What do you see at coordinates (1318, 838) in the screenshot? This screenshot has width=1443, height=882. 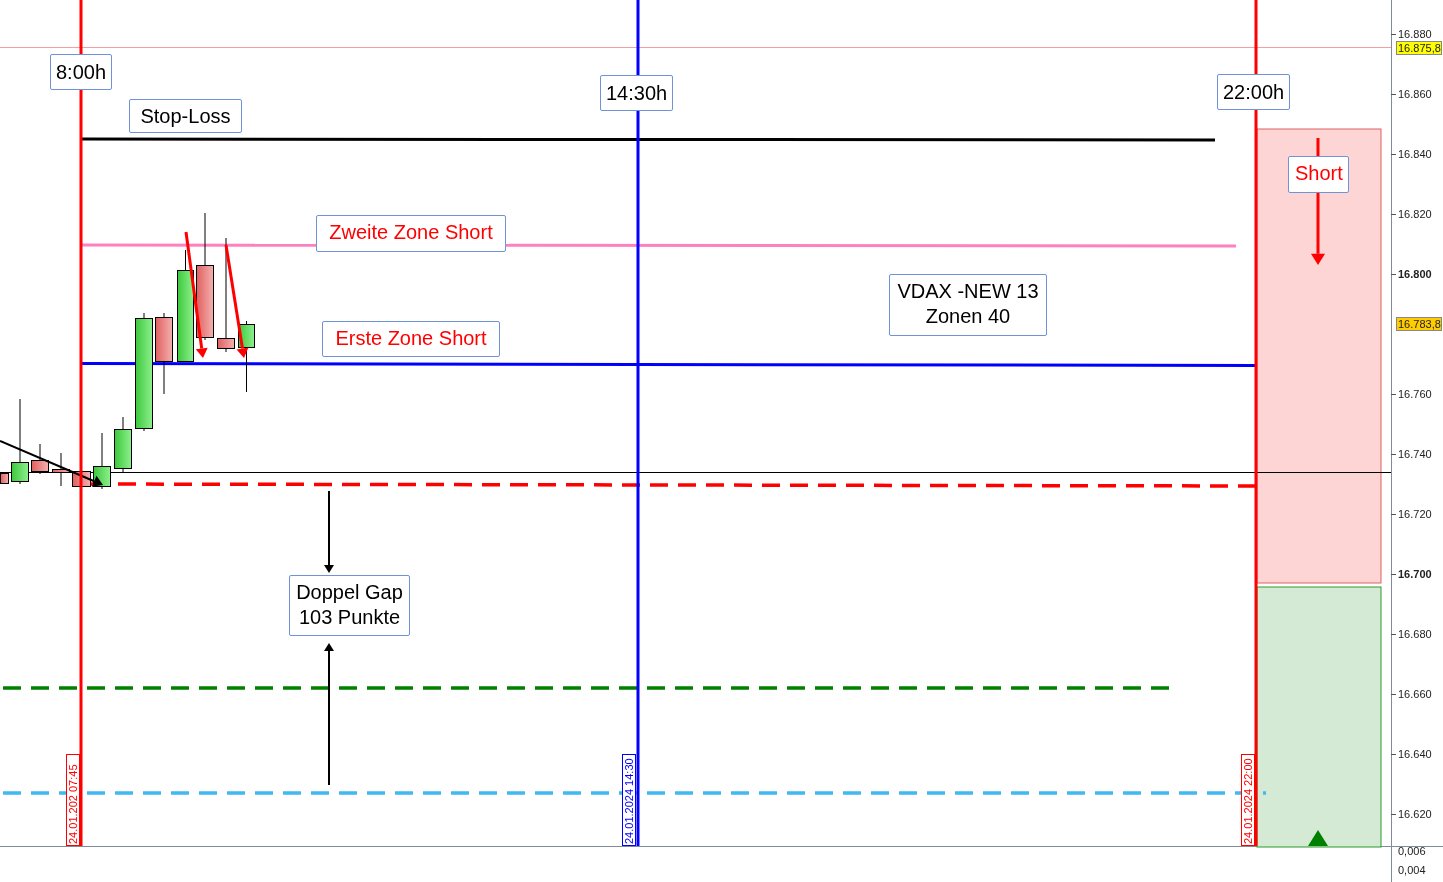 I see `triangle-icon` at bounding box center [1318, 838].